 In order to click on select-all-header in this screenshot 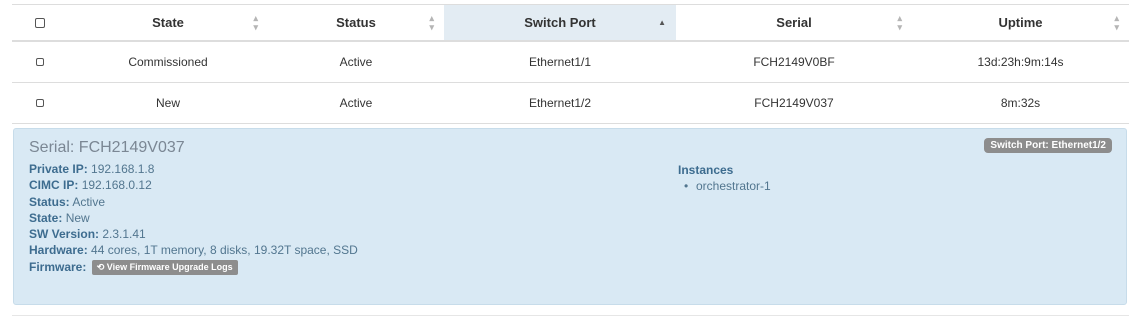, I will do `click(40, 22)`.